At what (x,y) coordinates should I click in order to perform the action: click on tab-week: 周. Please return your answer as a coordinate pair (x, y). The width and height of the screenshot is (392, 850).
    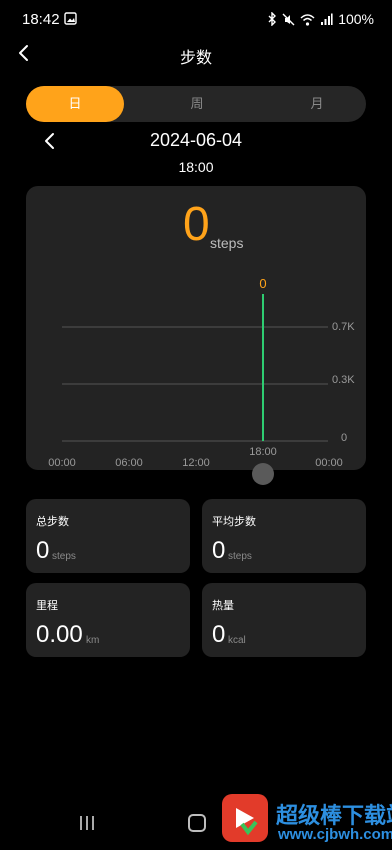
    Looking at the image, I should click on (197, 104).